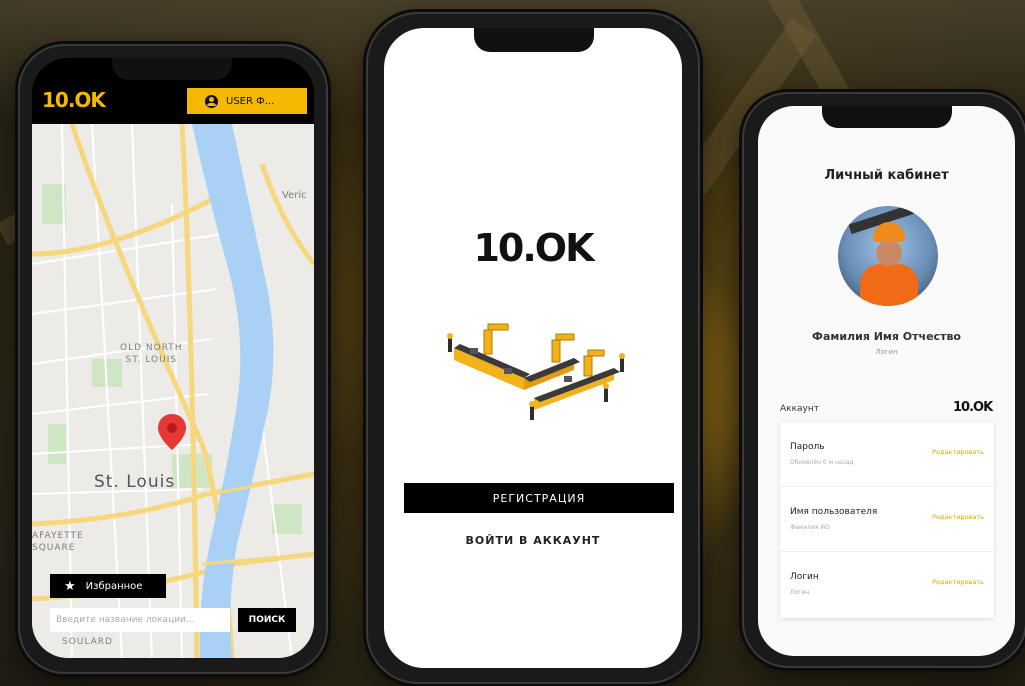 This screenshot has width=1025, height=686. What do you see at coordinates (822, 462) in the screenshot?
I see `row-subtext: Обновлён 0 м назад` at bounding box center [822, 462].